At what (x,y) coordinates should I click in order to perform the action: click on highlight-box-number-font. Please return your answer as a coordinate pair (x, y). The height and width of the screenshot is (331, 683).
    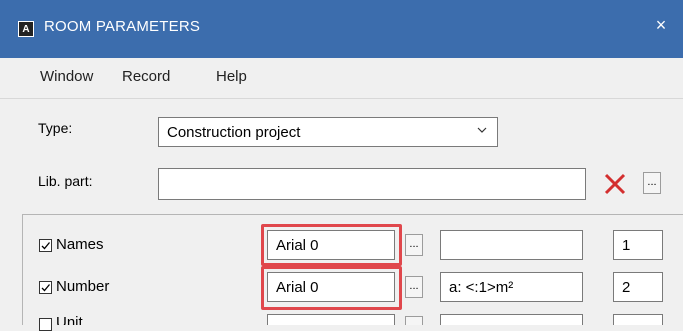
    Looking at the image, I should click on (331, 288).